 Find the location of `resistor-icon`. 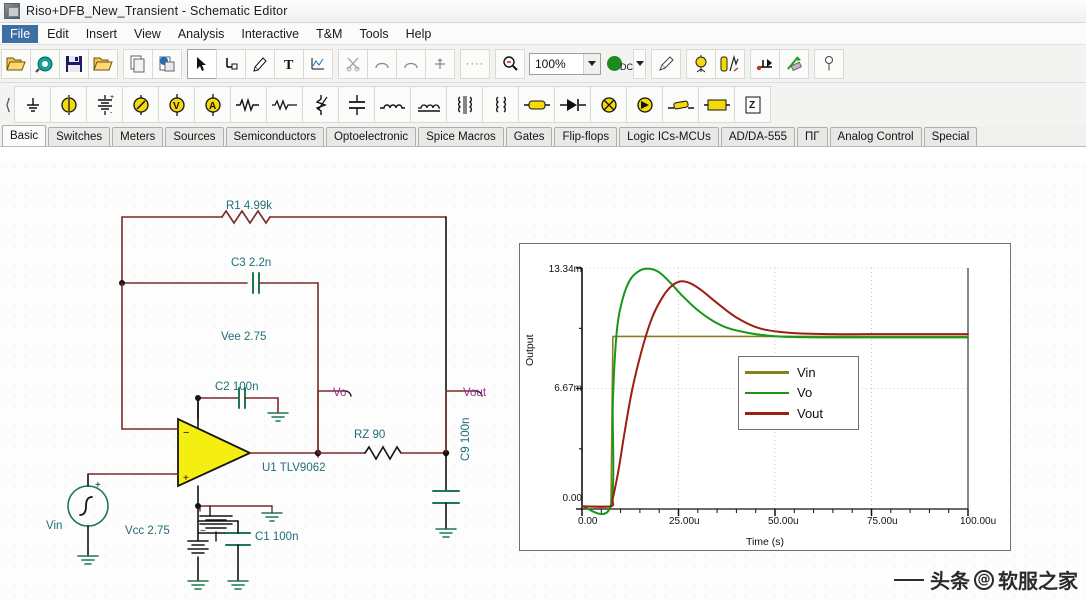

resistor-icon is located at coordinates (248, 104).